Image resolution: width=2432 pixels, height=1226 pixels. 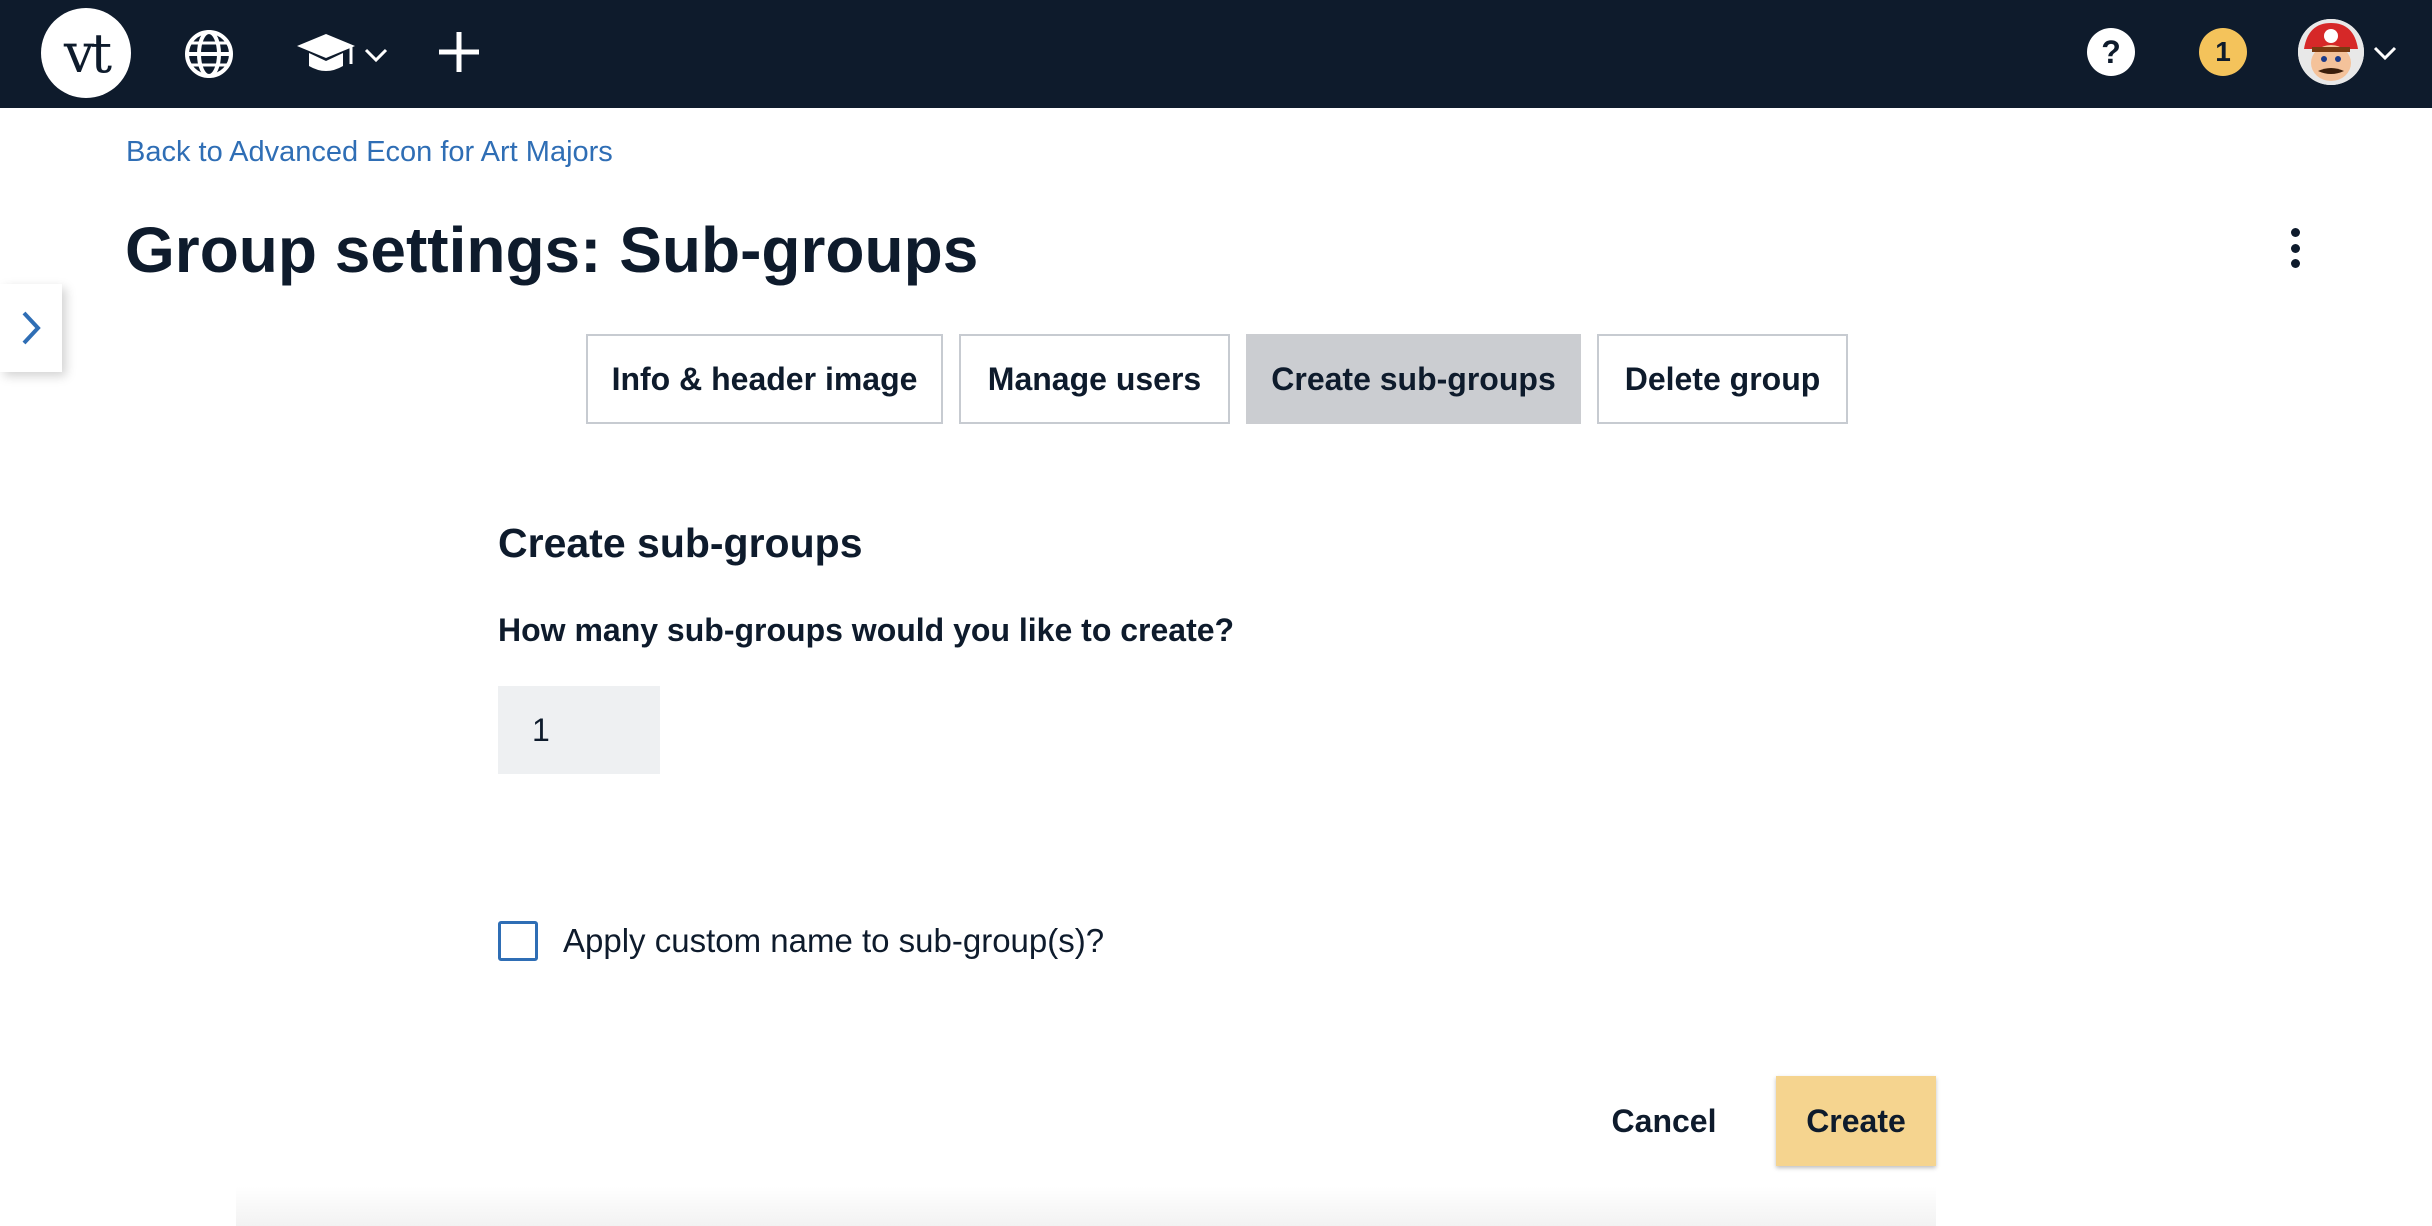 I want to click on sidebar-toggle-button, so click(x=31, y=328).